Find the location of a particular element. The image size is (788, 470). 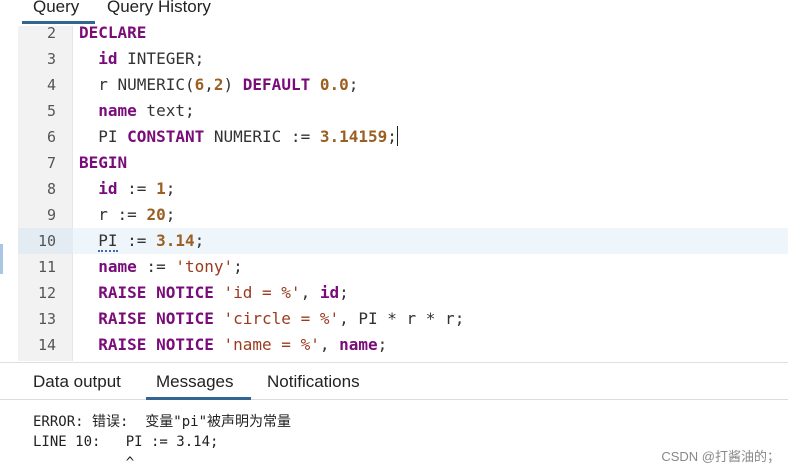

code-text: id := 1; is located at coordinates (127, 189).